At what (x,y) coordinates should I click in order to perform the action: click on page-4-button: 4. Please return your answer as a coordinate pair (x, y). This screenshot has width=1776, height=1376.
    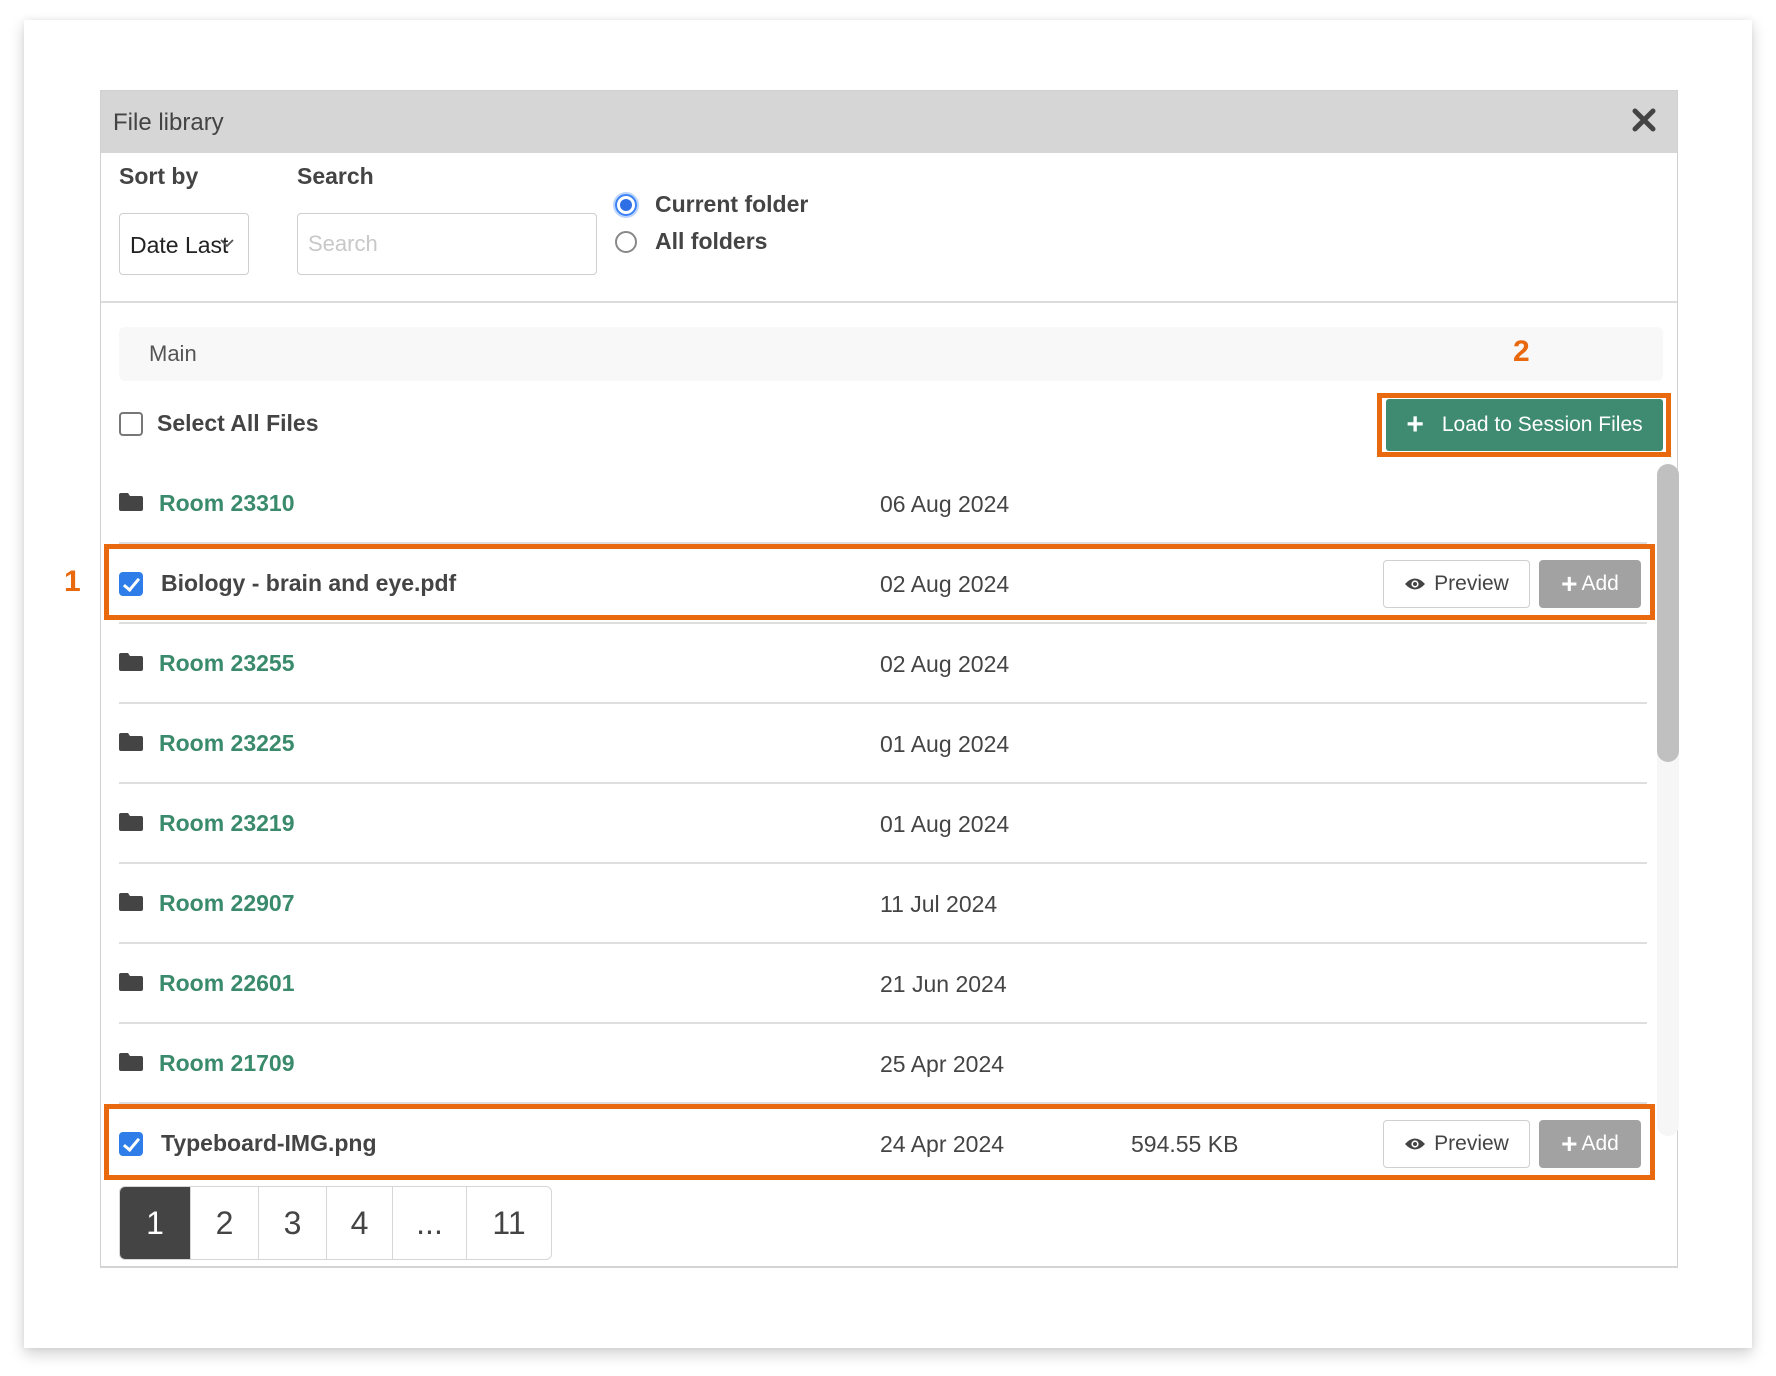
    Looking at the image, I should click on (359, 1223).